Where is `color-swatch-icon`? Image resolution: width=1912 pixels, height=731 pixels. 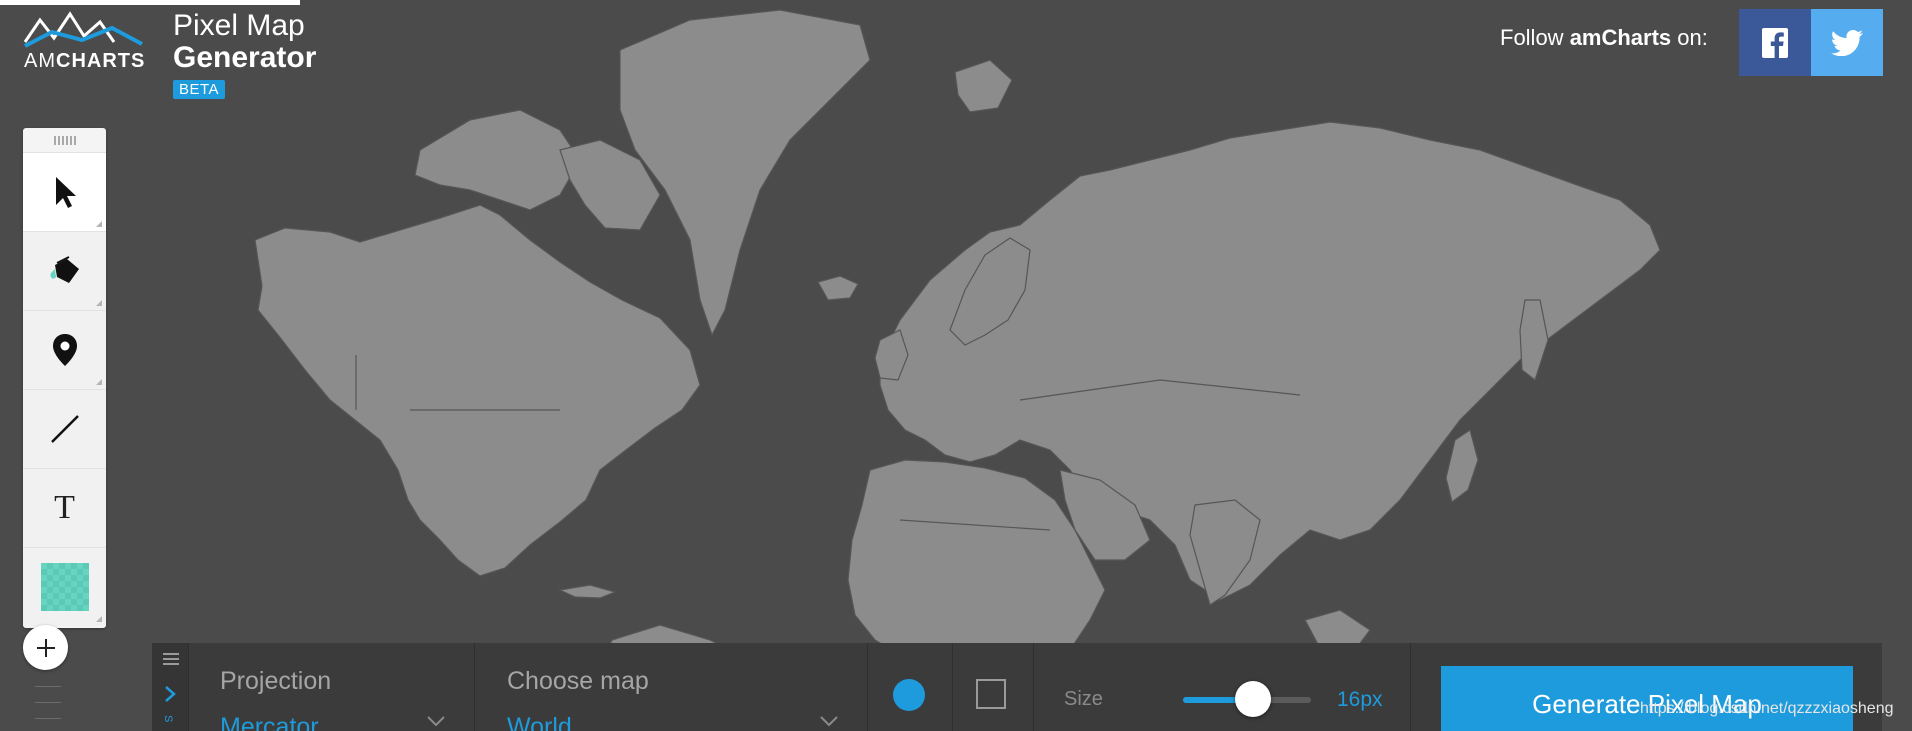 color-swatch-icon is located at coordinates (64, 587).